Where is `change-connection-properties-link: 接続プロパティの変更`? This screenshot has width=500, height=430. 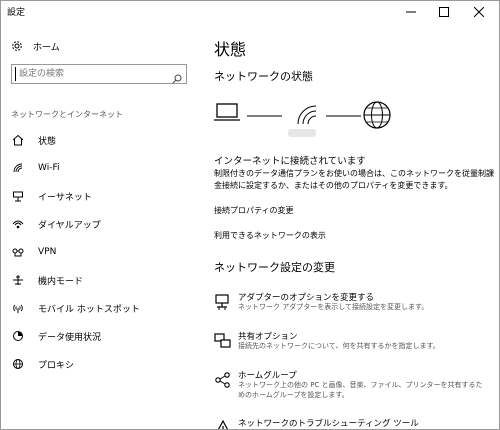
change-connection-properties-link: 接続プロパティの変更 is located at coordinates (254, 210).